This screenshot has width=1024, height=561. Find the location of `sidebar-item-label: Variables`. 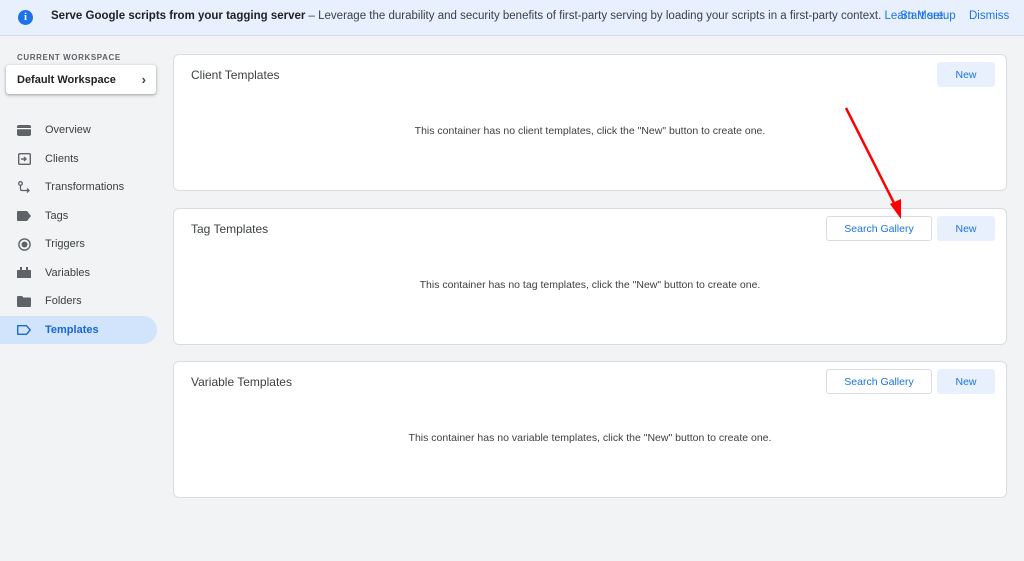

sidebar-item-label: Variables is located at coordinates (68, 272).